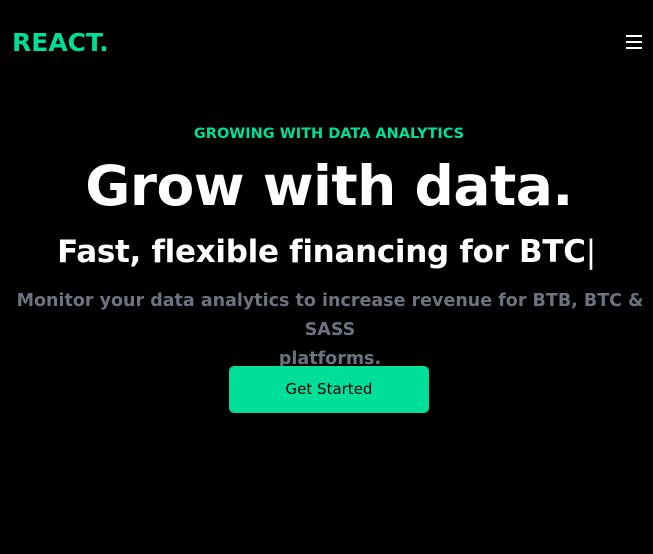 Image resolution: width=653 pixels, height=554 pixels. What do you see at coordinates (635, 42) in the screenshot?
I see `hamburger-menu-icon` at bounding box center [635, 42].